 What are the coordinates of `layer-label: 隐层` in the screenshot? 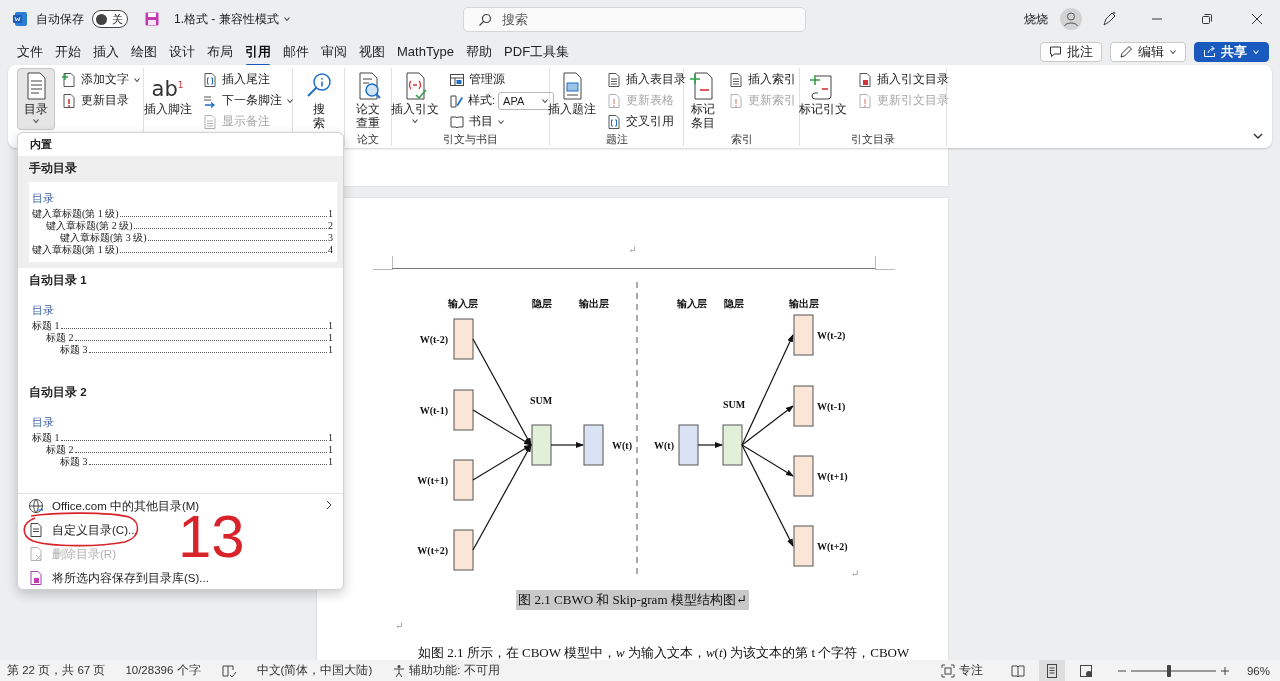 It's located at (542, 303).